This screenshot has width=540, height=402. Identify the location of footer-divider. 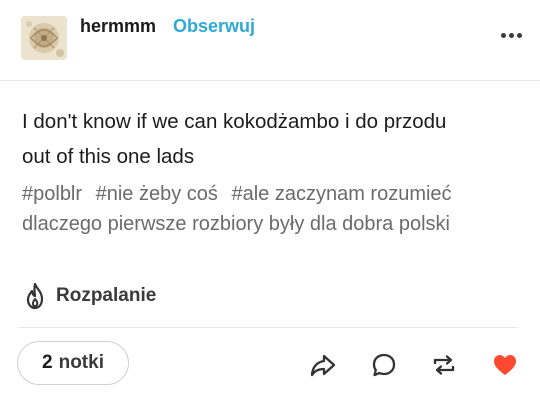
(268, 327).